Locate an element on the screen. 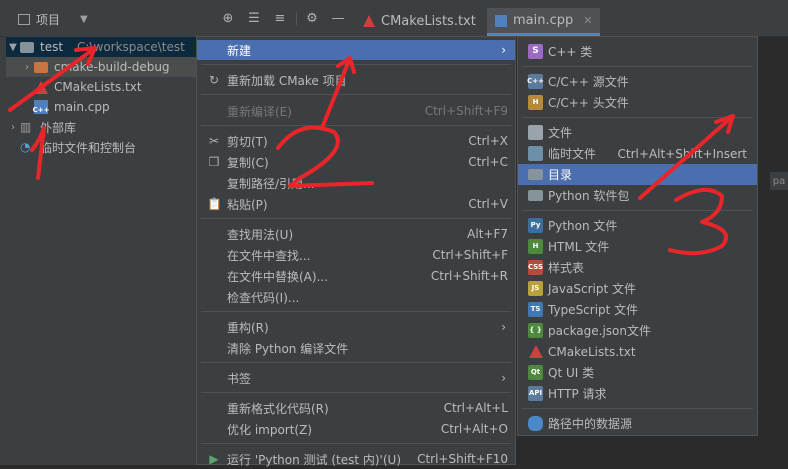  submenu-item-javascript-file: JS JavaScript 文件 is located at coordinates (637, 288).